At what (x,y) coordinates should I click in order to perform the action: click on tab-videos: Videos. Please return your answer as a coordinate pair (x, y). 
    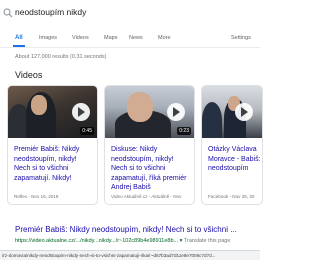
    Looking at the image, I should click on (80, 38).